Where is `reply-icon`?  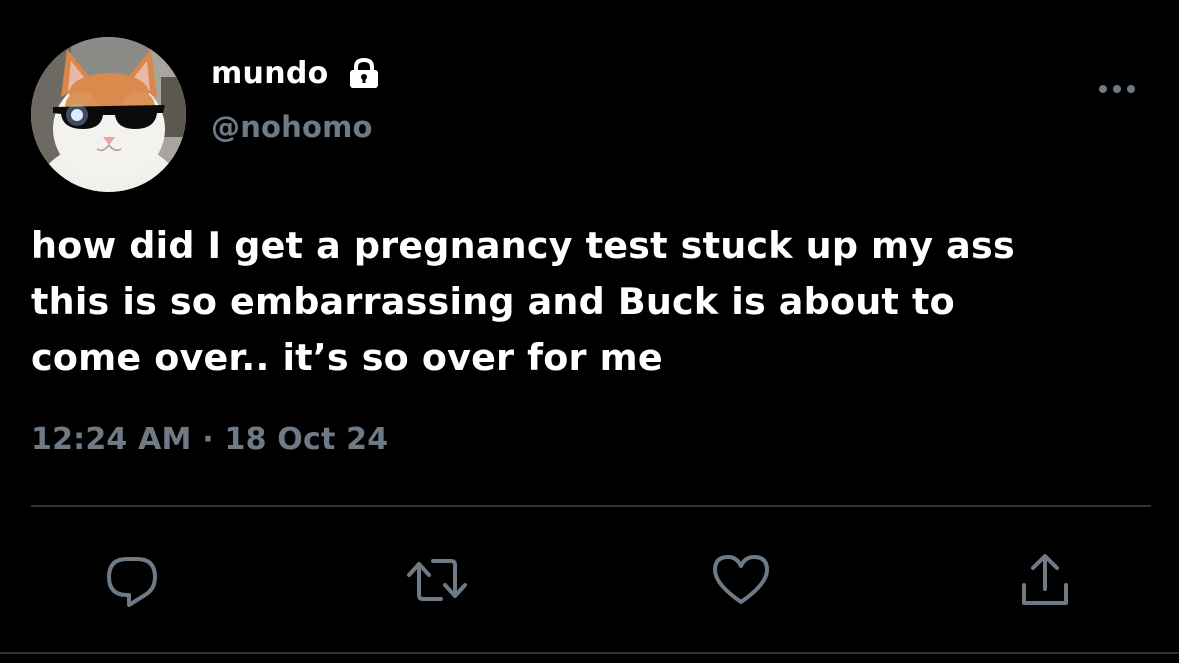
reply-icon is located at coordinates (132, 582).